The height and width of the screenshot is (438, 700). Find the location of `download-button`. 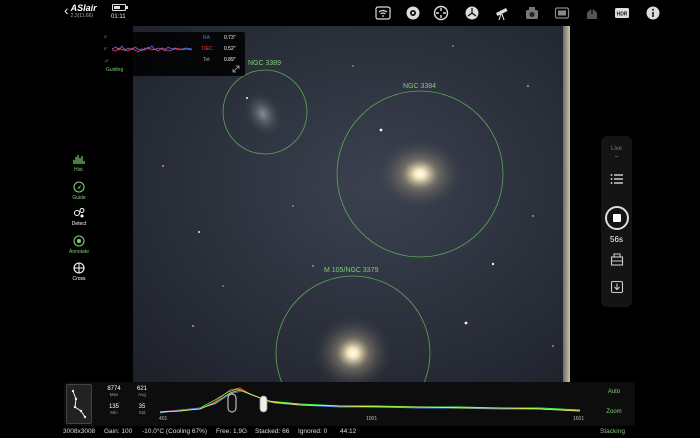

download-button is located at coordinates (617, 287).